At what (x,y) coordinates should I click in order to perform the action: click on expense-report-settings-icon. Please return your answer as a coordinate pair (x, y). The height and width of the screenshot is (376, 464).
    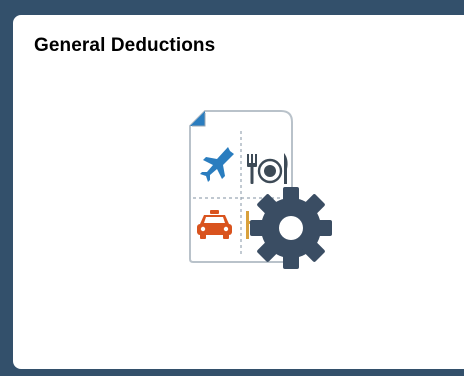
    Looking at the image, I should click on (260, 189).